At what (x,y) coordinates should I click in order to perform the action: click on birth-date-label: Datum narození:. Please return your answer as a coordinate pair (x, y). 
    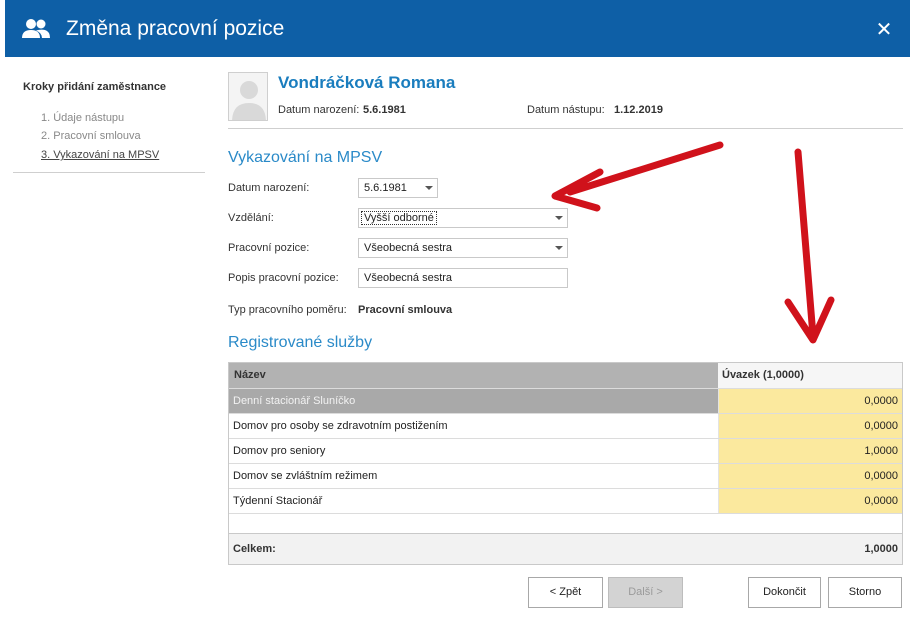
    Looking at the image, I should click on (319, 110).